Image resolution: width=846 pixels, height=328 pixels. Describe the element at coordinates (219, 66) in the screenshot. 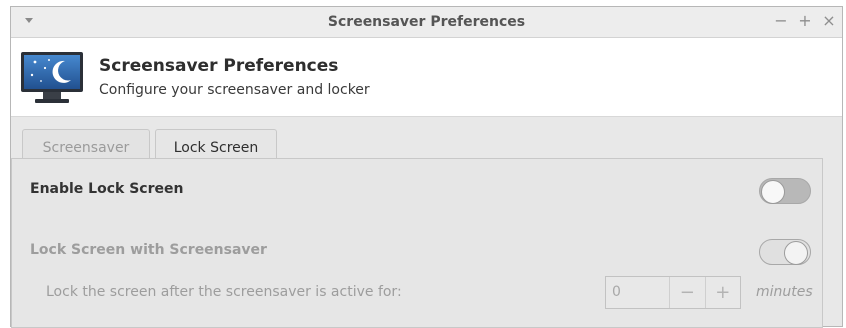

I see `header-title: Screensaver Preferences` at that location.